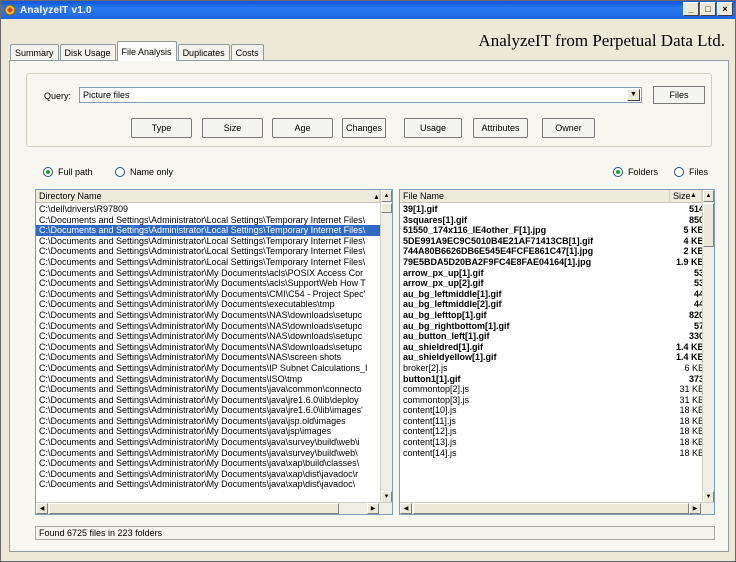 This screenshot has height=562, width=736. I want to click on name-only-radio: Name only, so click(144, 172).